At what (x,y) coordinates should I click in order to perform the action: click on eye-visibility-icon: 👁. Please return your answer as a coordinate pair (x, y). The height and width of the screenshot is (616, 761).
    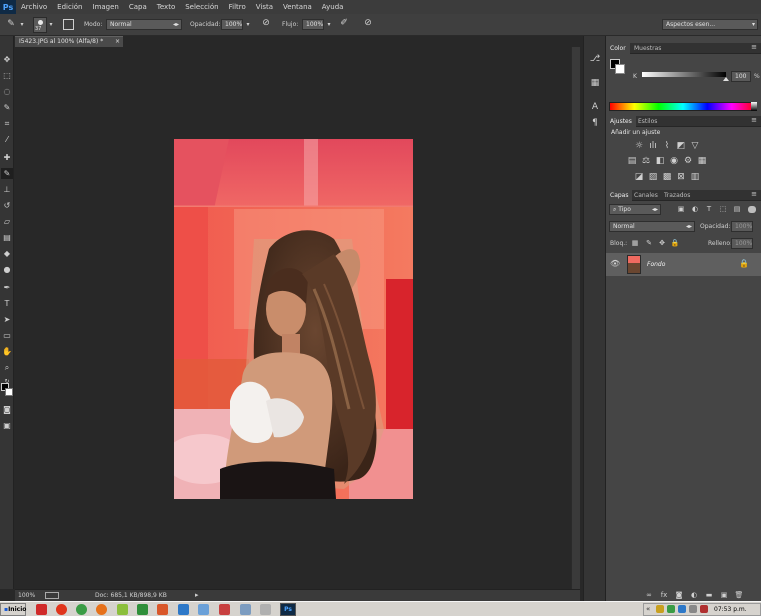
    Looking at the image, I should click on (615, 264).